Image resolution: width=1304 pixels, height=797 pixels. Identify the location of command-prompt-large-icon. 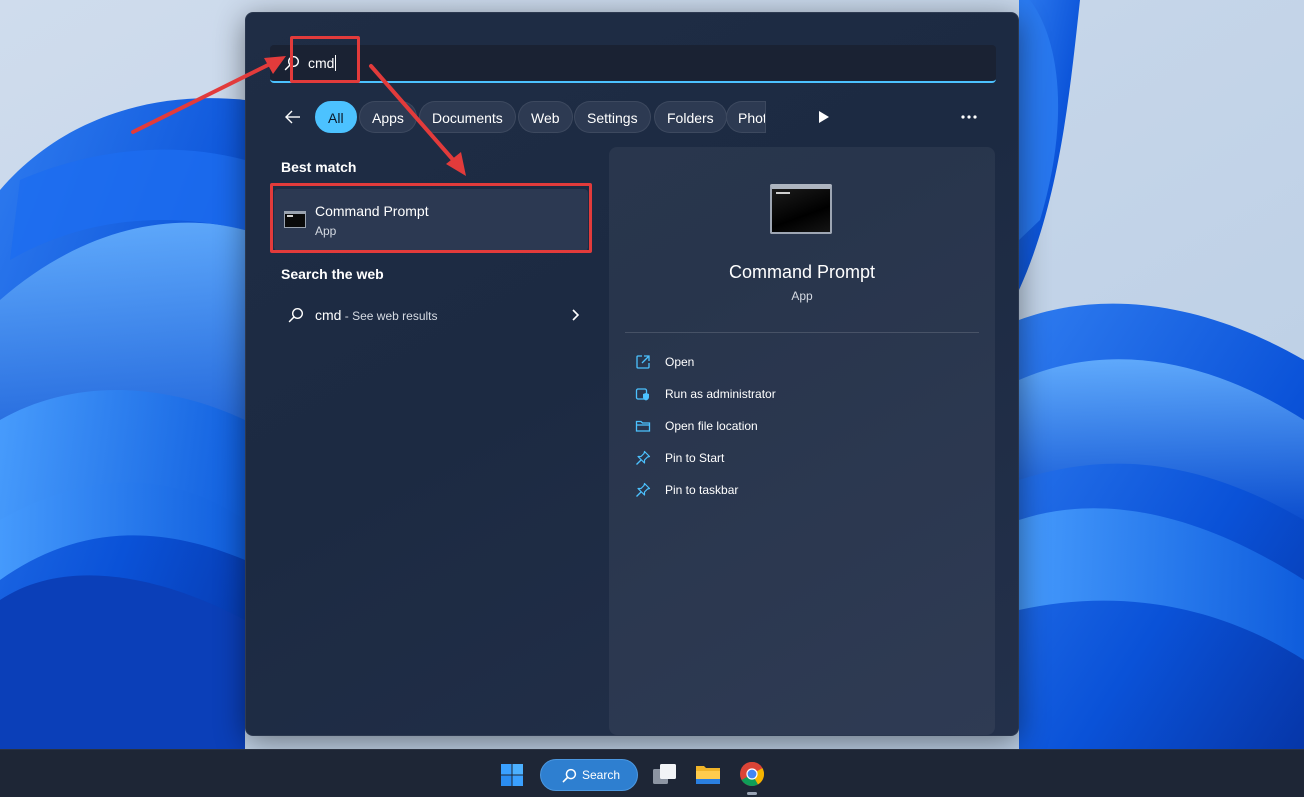
(801, 209).